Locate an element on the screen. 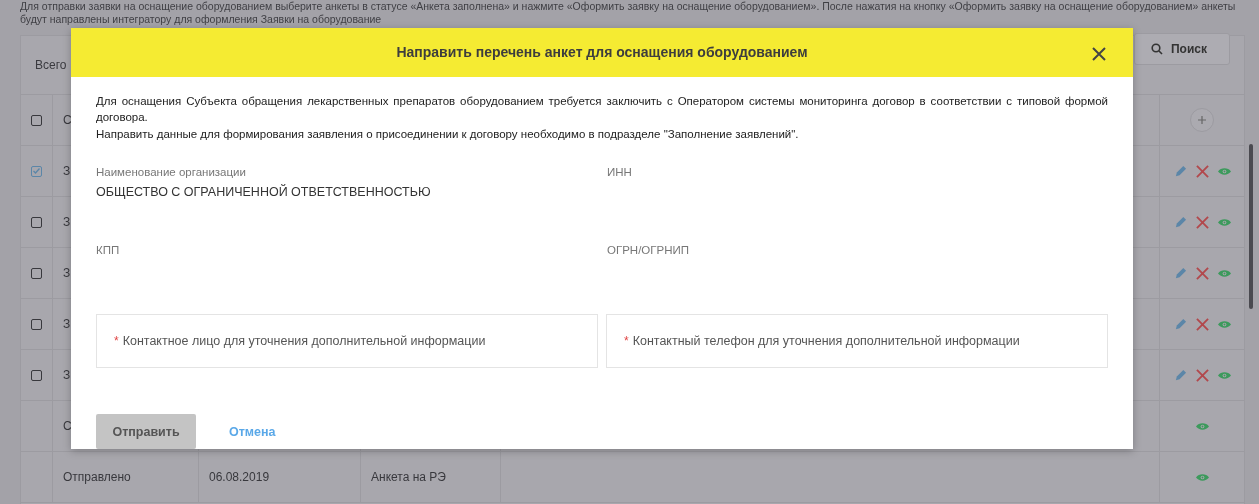 The height and width of the screenshot is (504, 1259). modal-title: Направить перечень анкет для оснащения оборудованием is located at coordinates (602, 52).